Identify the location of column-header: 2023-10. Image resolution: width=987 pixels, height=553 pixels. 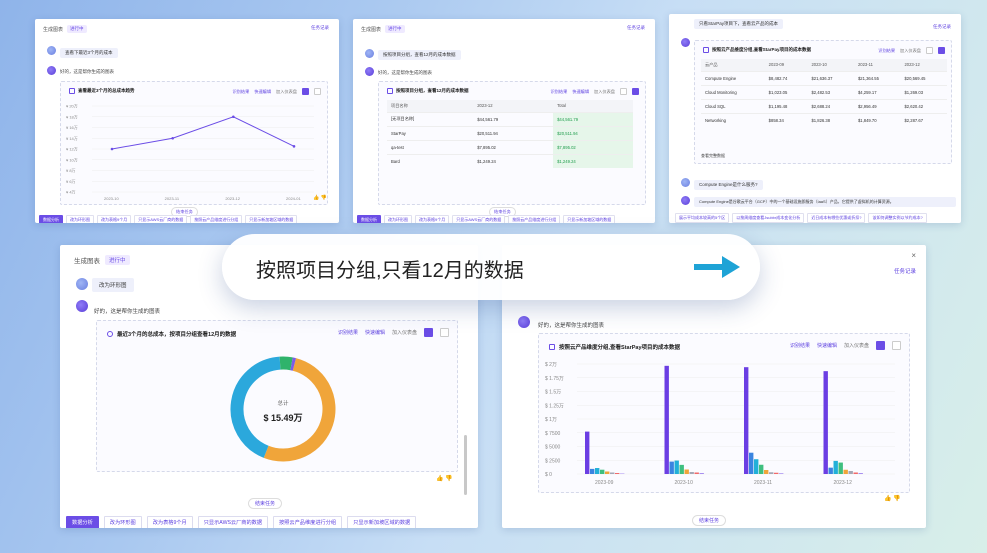
(830, 65).